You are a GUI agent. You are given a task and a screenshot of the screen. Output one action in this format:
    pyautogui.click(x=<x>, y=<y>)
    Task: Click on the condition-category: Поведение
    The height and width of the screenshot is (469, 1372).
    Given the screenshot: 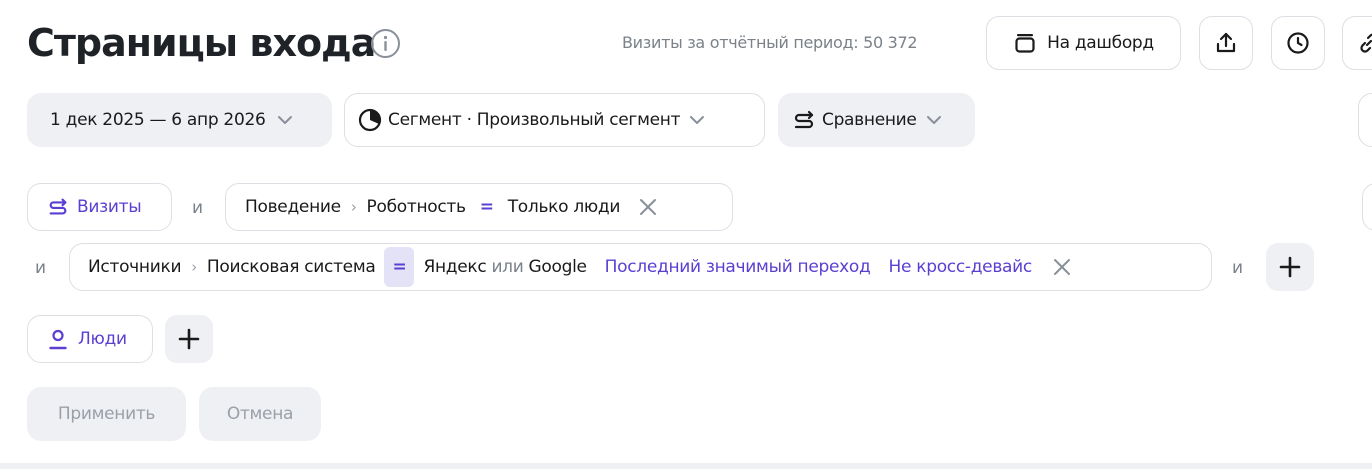 What is the action you would take?
    pyautogui.click(x=293, y=207)
    